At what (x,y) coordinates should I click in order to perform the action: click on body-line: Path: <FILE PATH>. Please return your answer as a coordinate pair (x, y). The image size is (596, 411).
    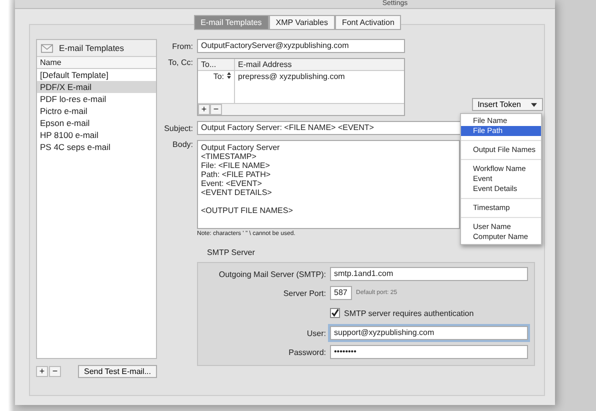
    Looking at the image, I should click on (236, 174).